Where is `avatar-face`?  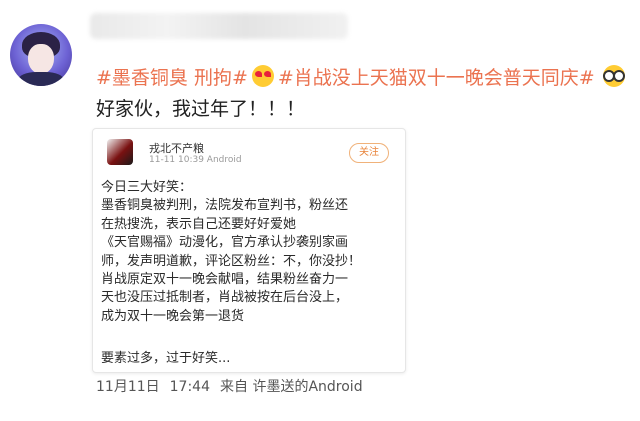 avatar-face is located at coordinates (41, 59).